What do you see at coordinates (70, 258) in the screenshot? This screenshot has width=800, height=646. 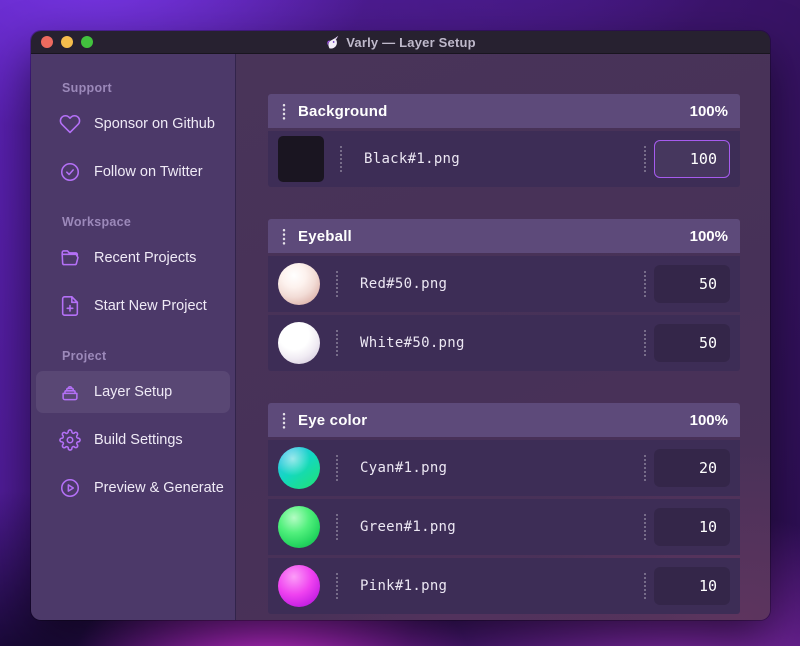 I see `folder-icon` at bounding box center [70, 258].